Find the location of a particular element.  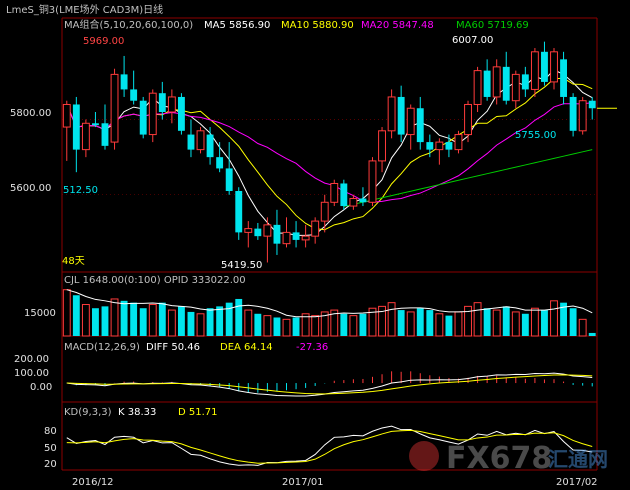

macd-series is located at coordinates (329, 384).